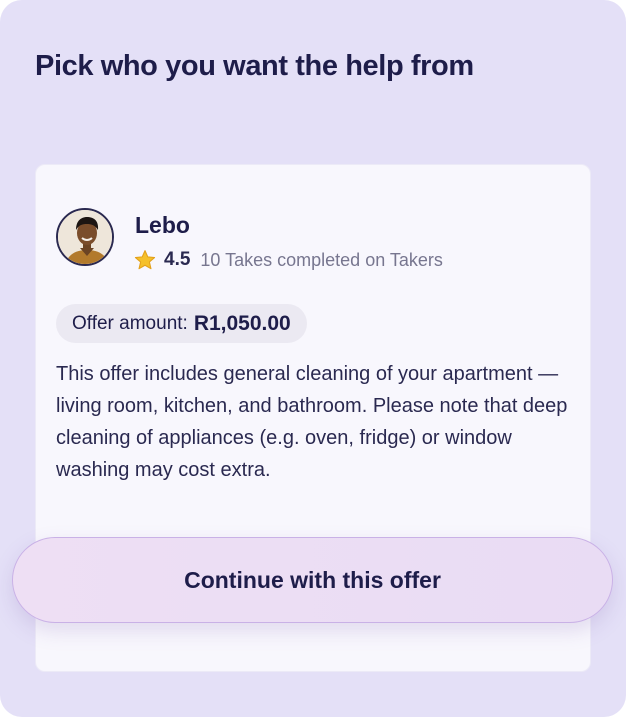 This screenshot has height=717, width=626. Describe the element at coordinates (312, 580) in the screenshot. I see `continue-with-offer-button: Continue with this offer` at that location.